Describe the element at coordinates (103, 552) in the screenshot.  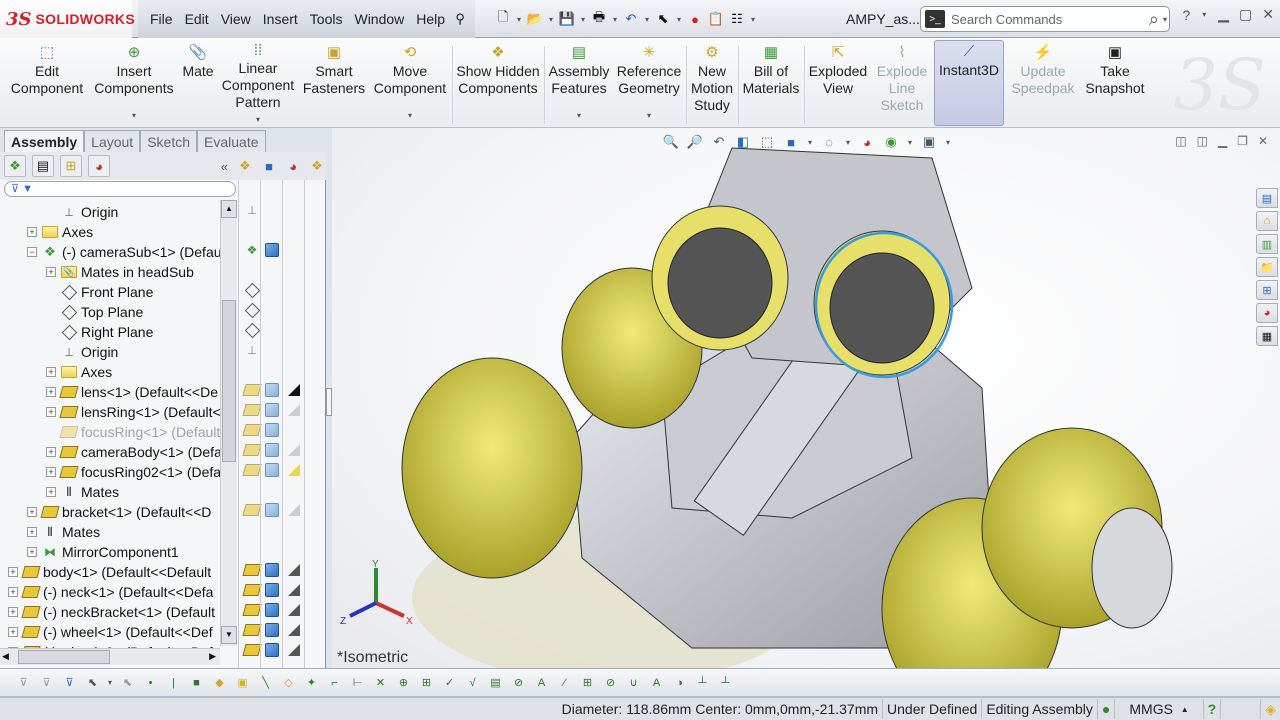
I see `tree-item: + ⧓ MirrorComponent1` at that location.